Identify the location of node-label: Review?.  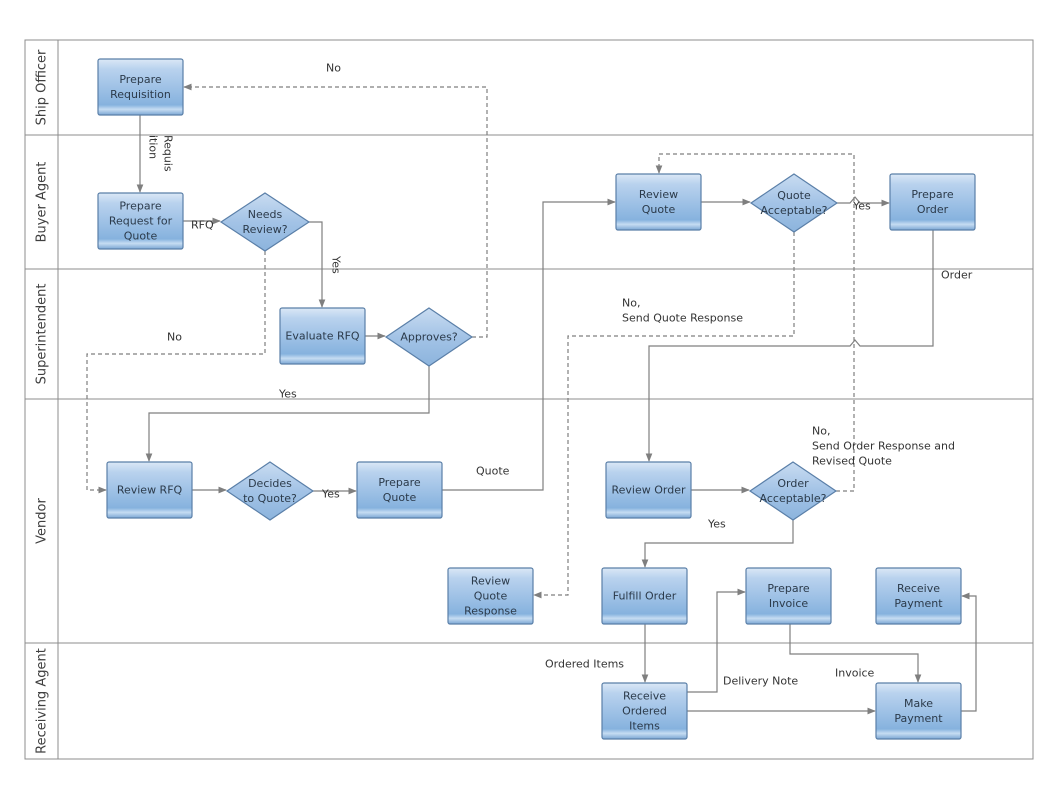
(264, 229).